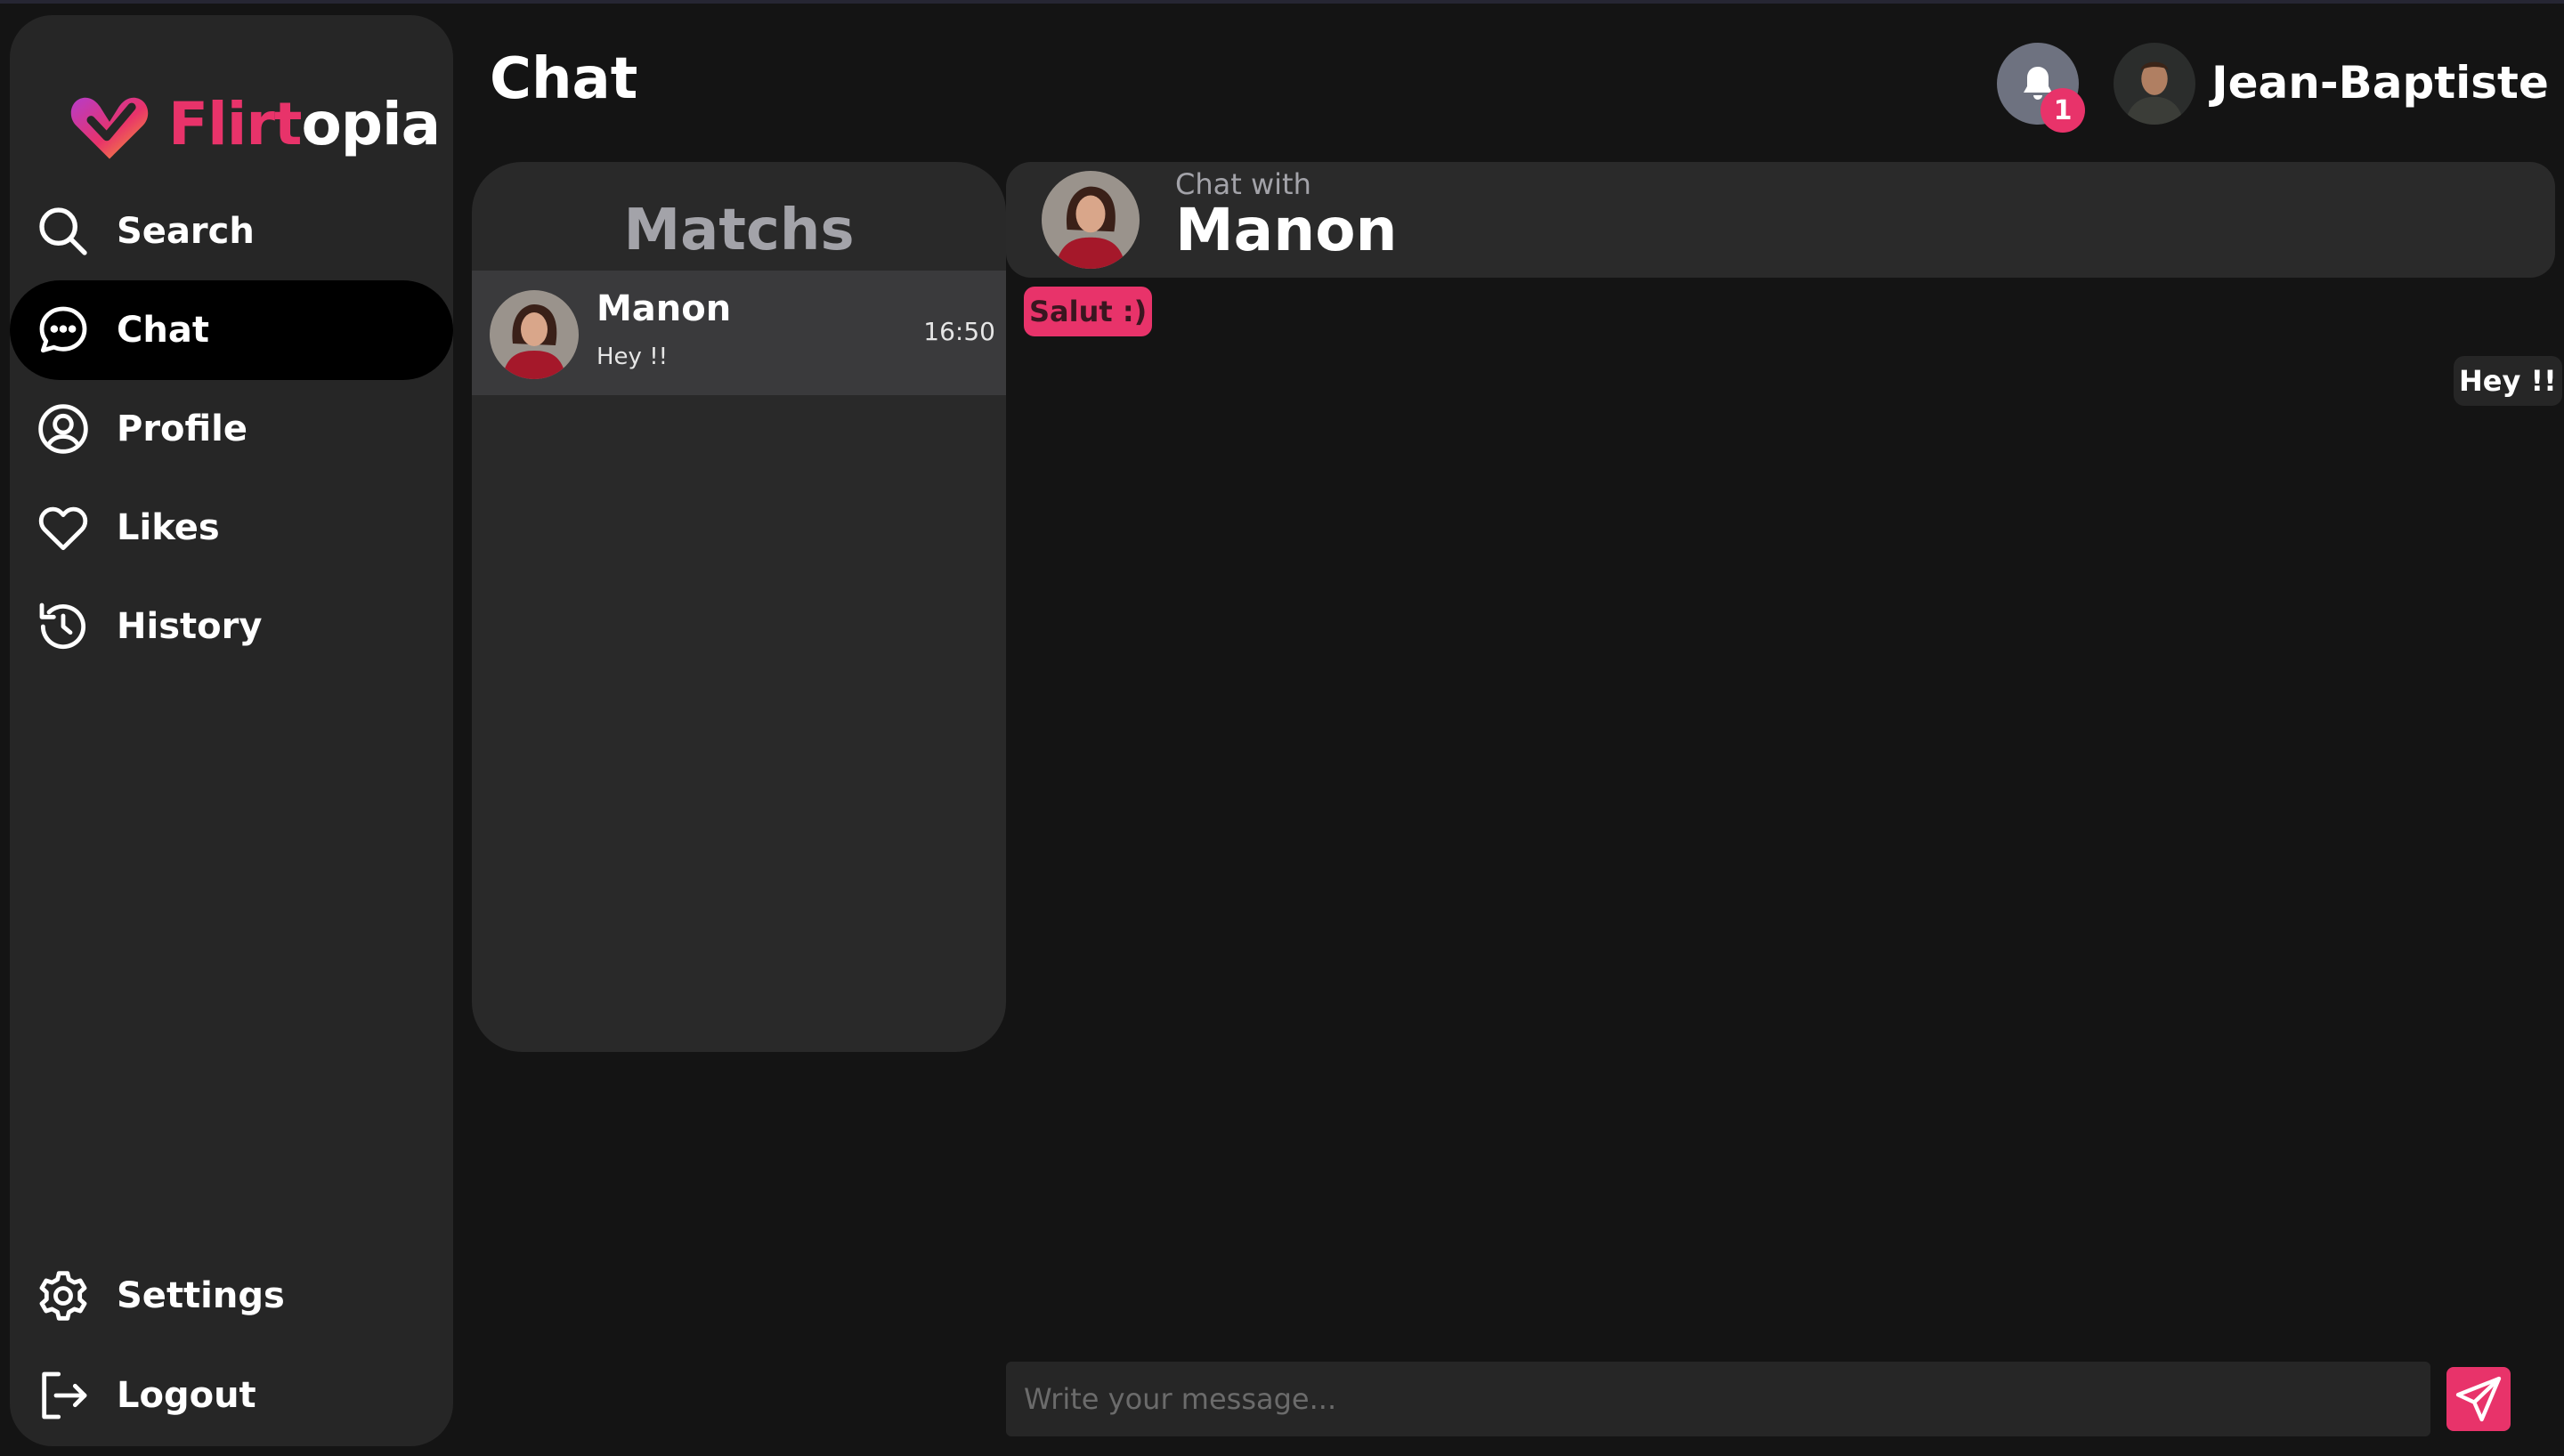  I want to click on match-avatar-image, so click(534, 334).